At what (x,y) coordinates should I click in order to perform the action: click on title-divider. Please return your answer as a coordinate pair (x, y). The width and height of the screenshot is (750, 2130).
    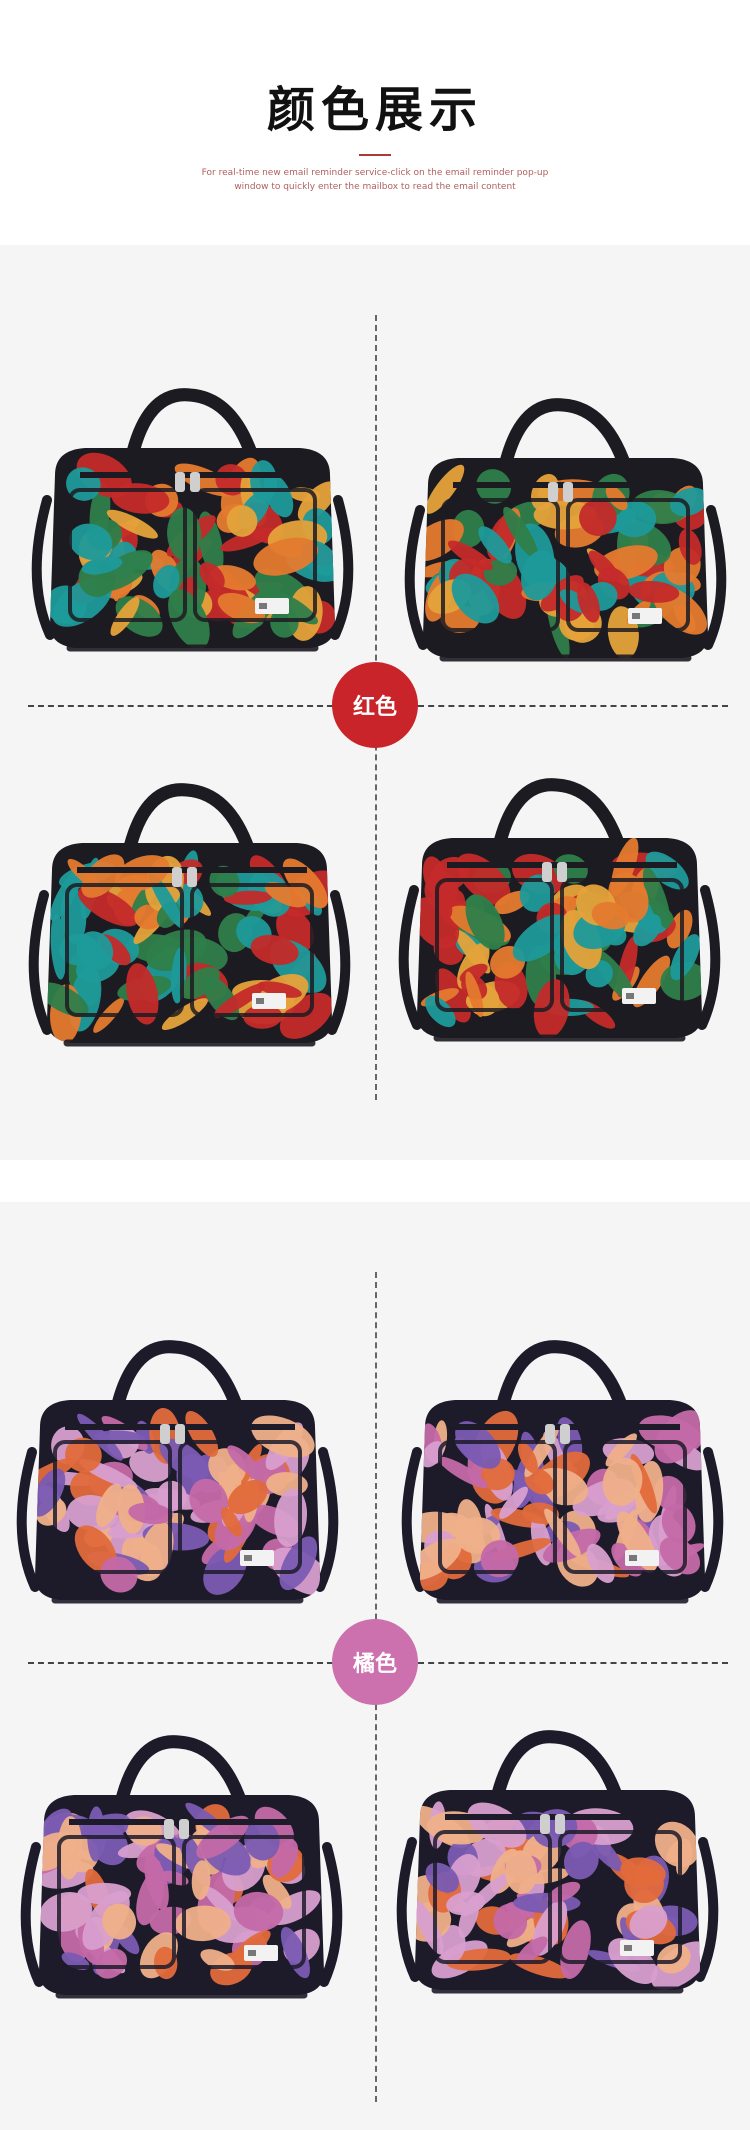
    Looking at the image, I should click on (375, 155).